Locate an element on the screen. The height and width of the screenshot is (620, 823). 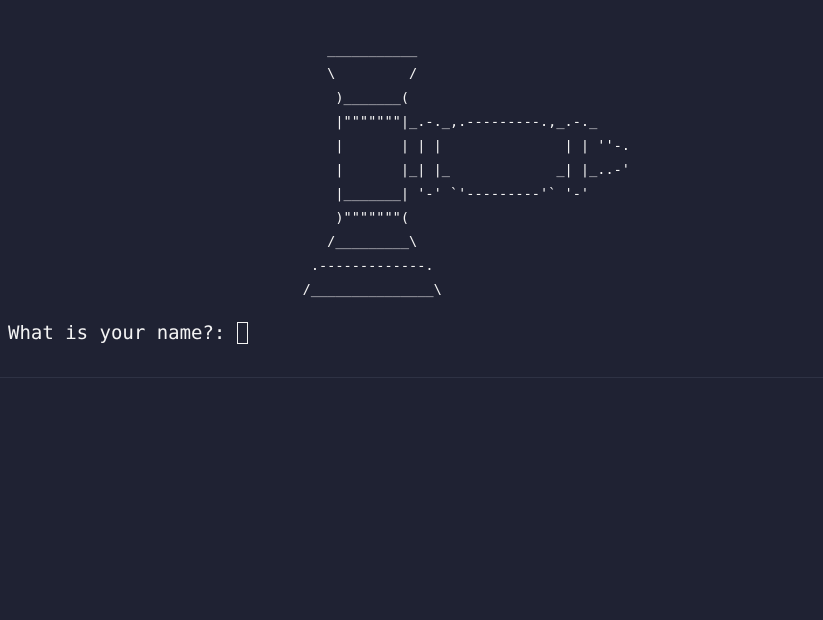
name-prompt-label: What is your name?: is located at coordinates (122, 333).